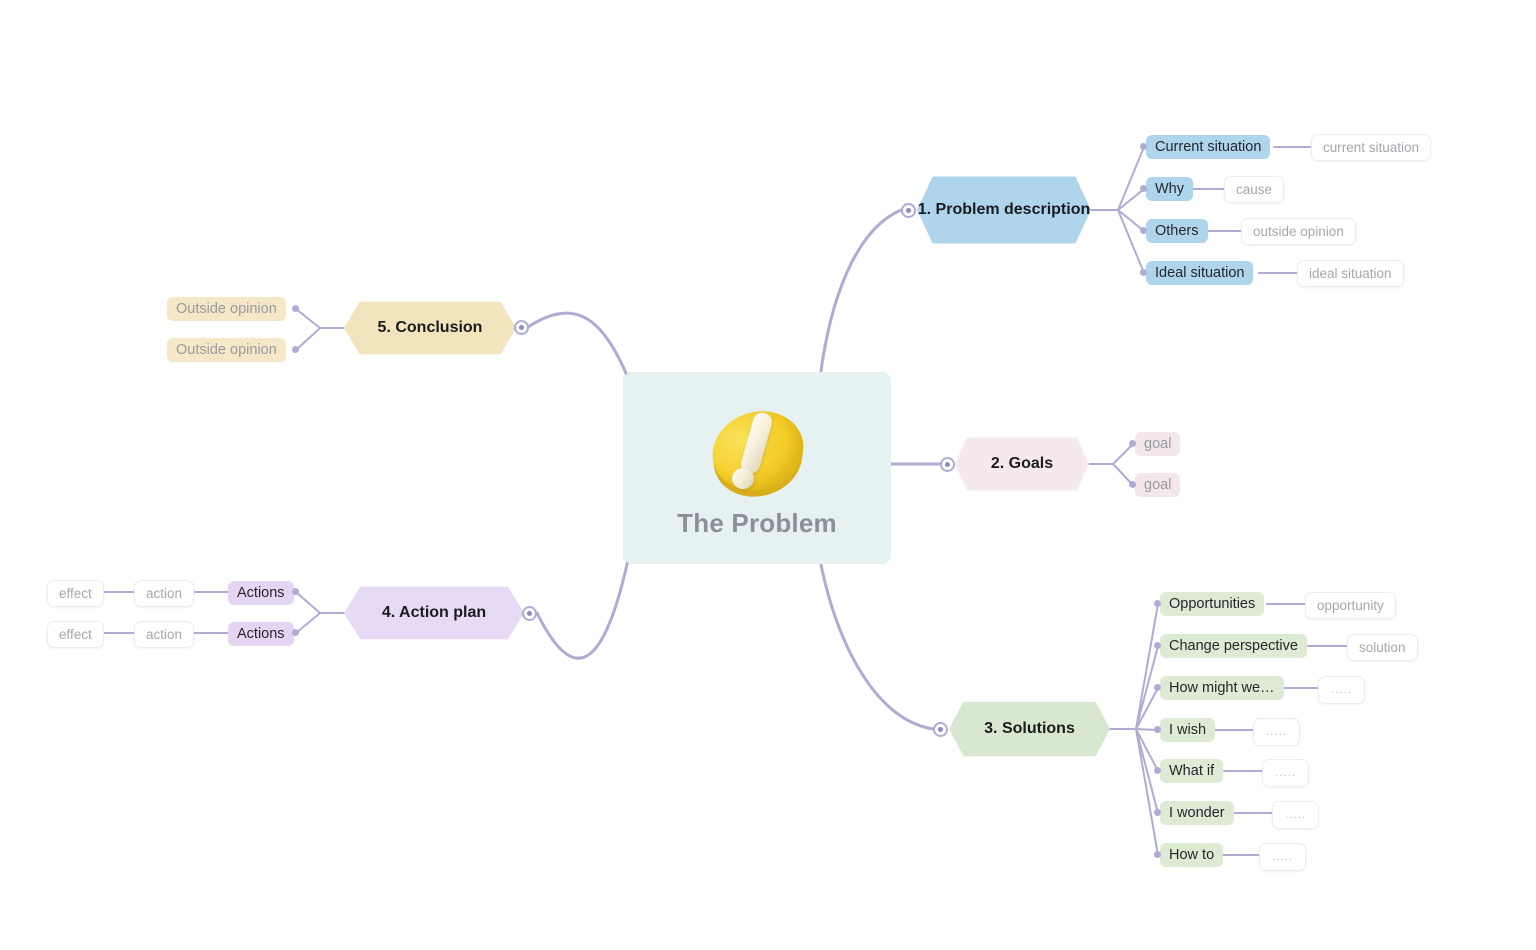  I want to click on leaf-effect-1: effect, so click(75, 593).